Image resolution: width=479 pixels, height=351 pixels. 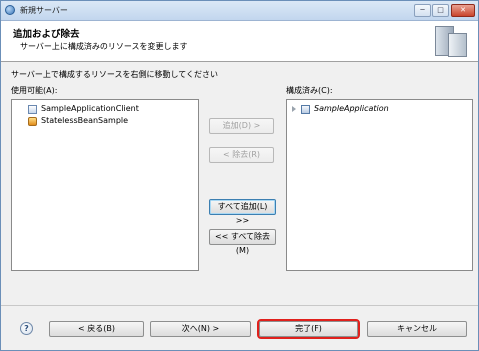 I want to click on minimize-button: ─, so click(x=422, y=10).